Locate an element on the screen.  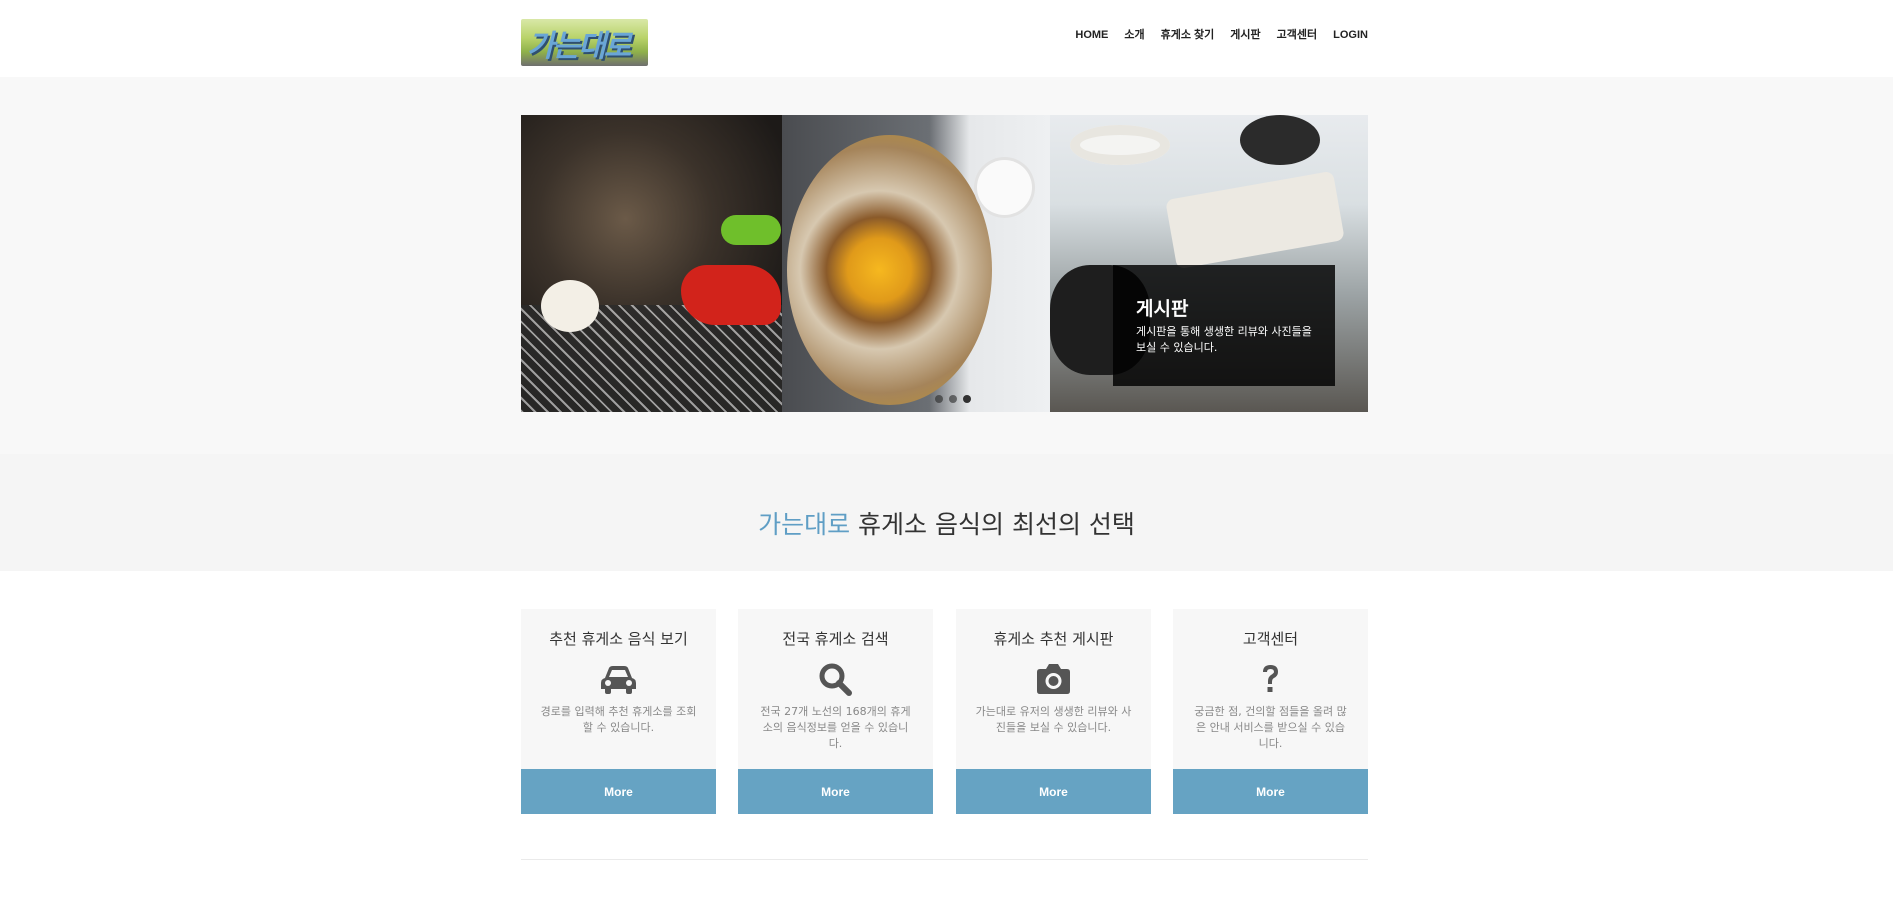
footer-divider is located at coordinates (944, 859).